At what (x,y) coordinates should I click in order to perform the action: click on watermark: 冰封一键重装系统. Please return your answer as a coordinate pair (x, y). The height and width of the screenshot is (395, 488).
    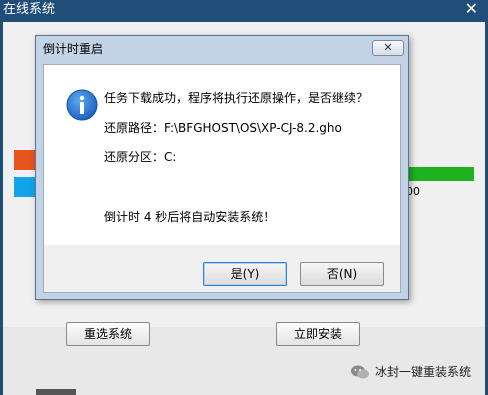
    Looking at the image, I should click on (416, 373).